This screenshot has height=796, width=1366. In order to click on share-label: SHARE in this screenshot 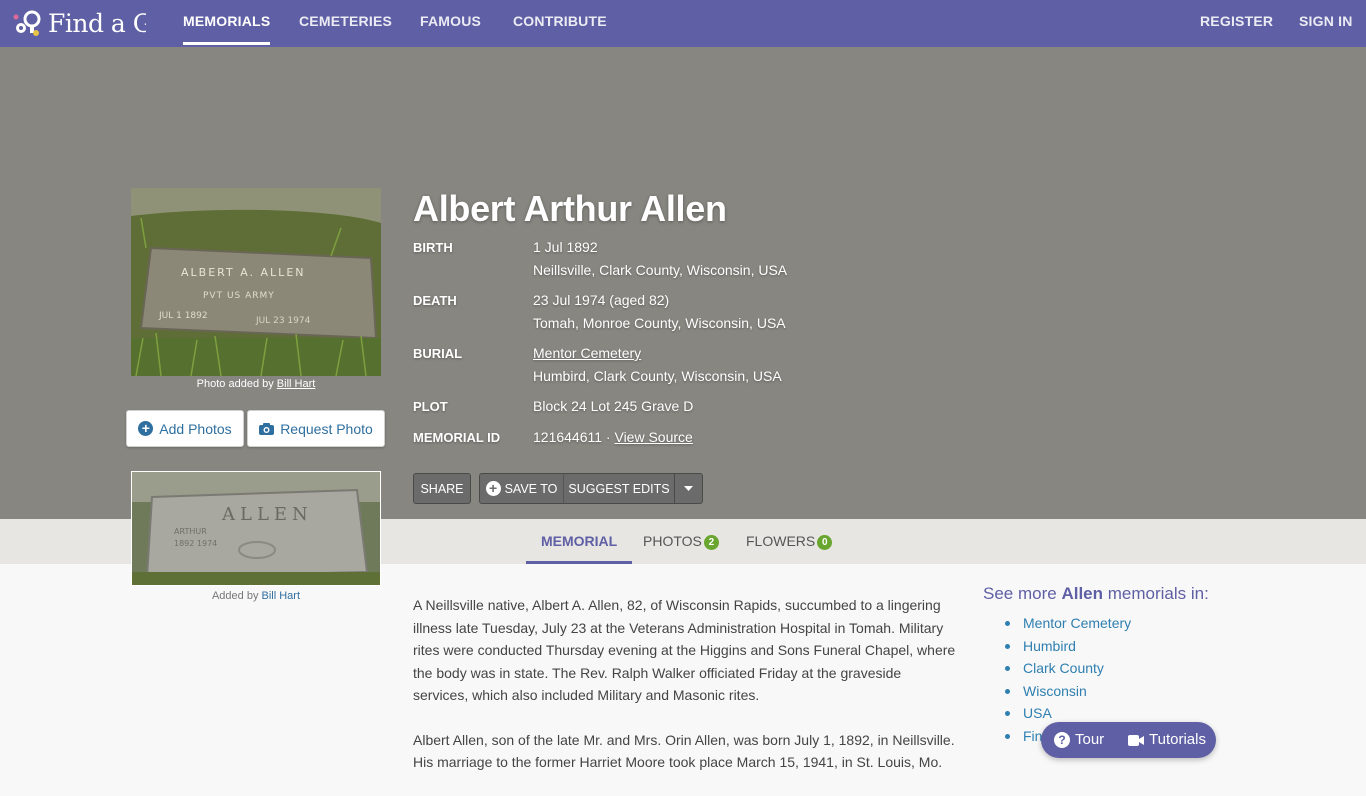, I will do `click(442, 488)`.